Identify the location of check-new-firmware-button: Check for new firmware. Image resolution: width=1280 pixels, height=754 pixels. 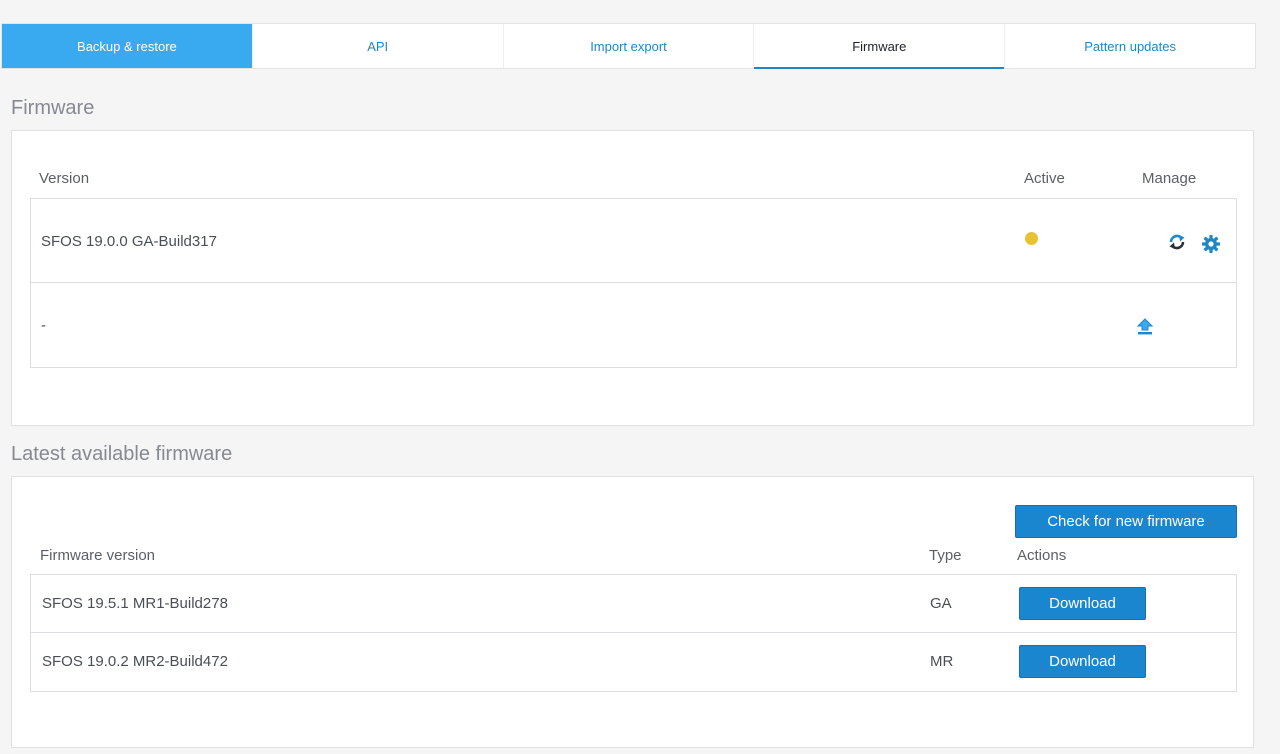
(1126, 521).